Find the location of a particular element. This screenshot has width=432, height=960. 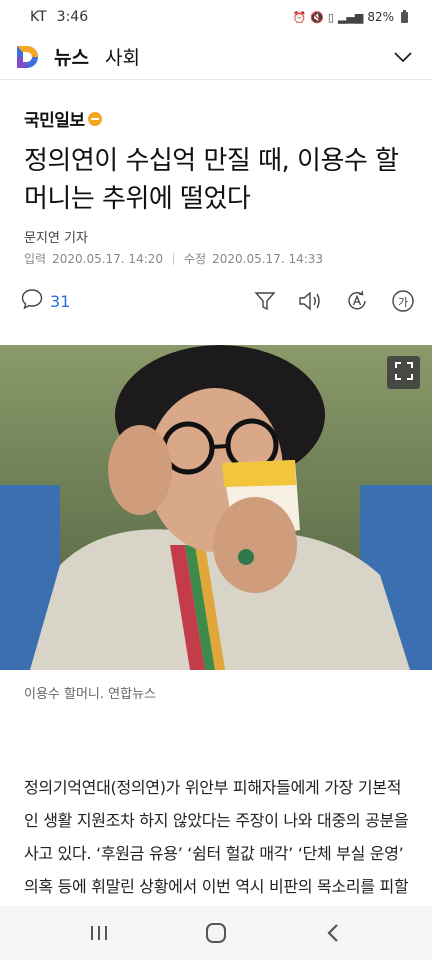

back-button is located at coordinates (333, 933).